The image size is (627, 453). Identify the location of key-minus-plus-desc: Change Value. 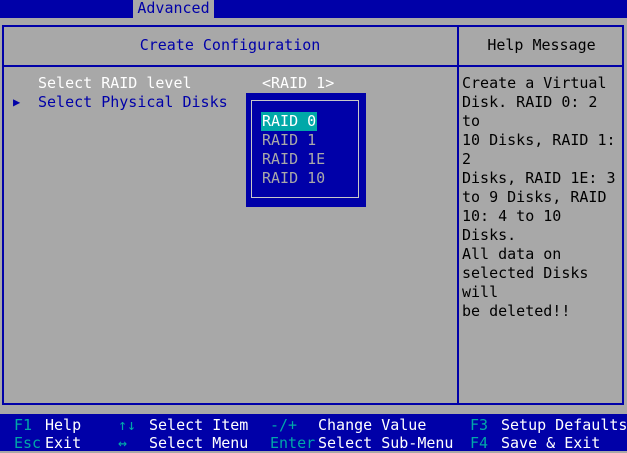
(372, 425).